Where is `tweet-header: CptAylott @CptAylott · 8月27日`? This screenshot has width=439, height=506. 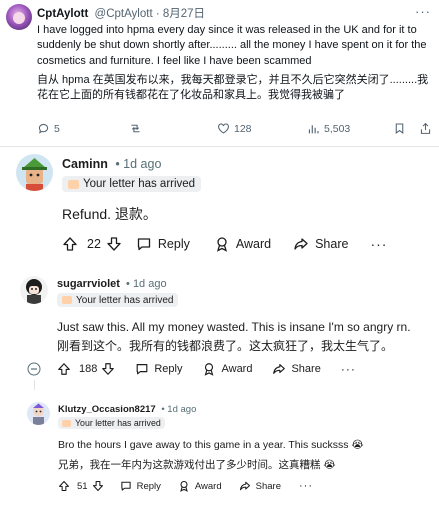
tweet-header: CptAylott @CptAylott · 8月27日 is located at coordinates (121, 13).